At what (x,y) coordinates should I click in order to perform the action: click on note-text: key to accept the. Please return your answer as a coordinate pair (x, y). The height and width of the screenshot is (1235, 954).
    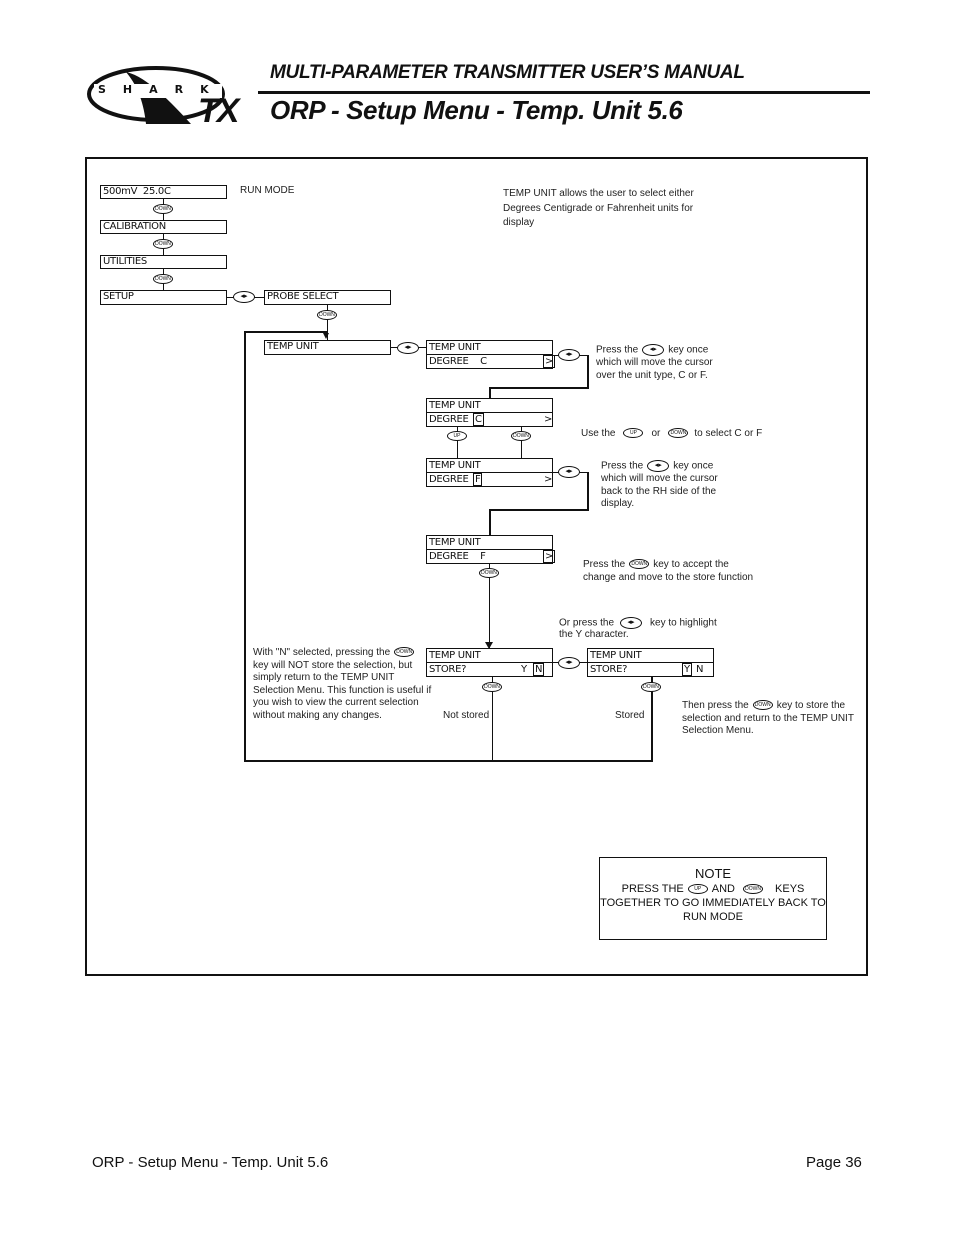
    Looking at the image, I should click on (691, 564).